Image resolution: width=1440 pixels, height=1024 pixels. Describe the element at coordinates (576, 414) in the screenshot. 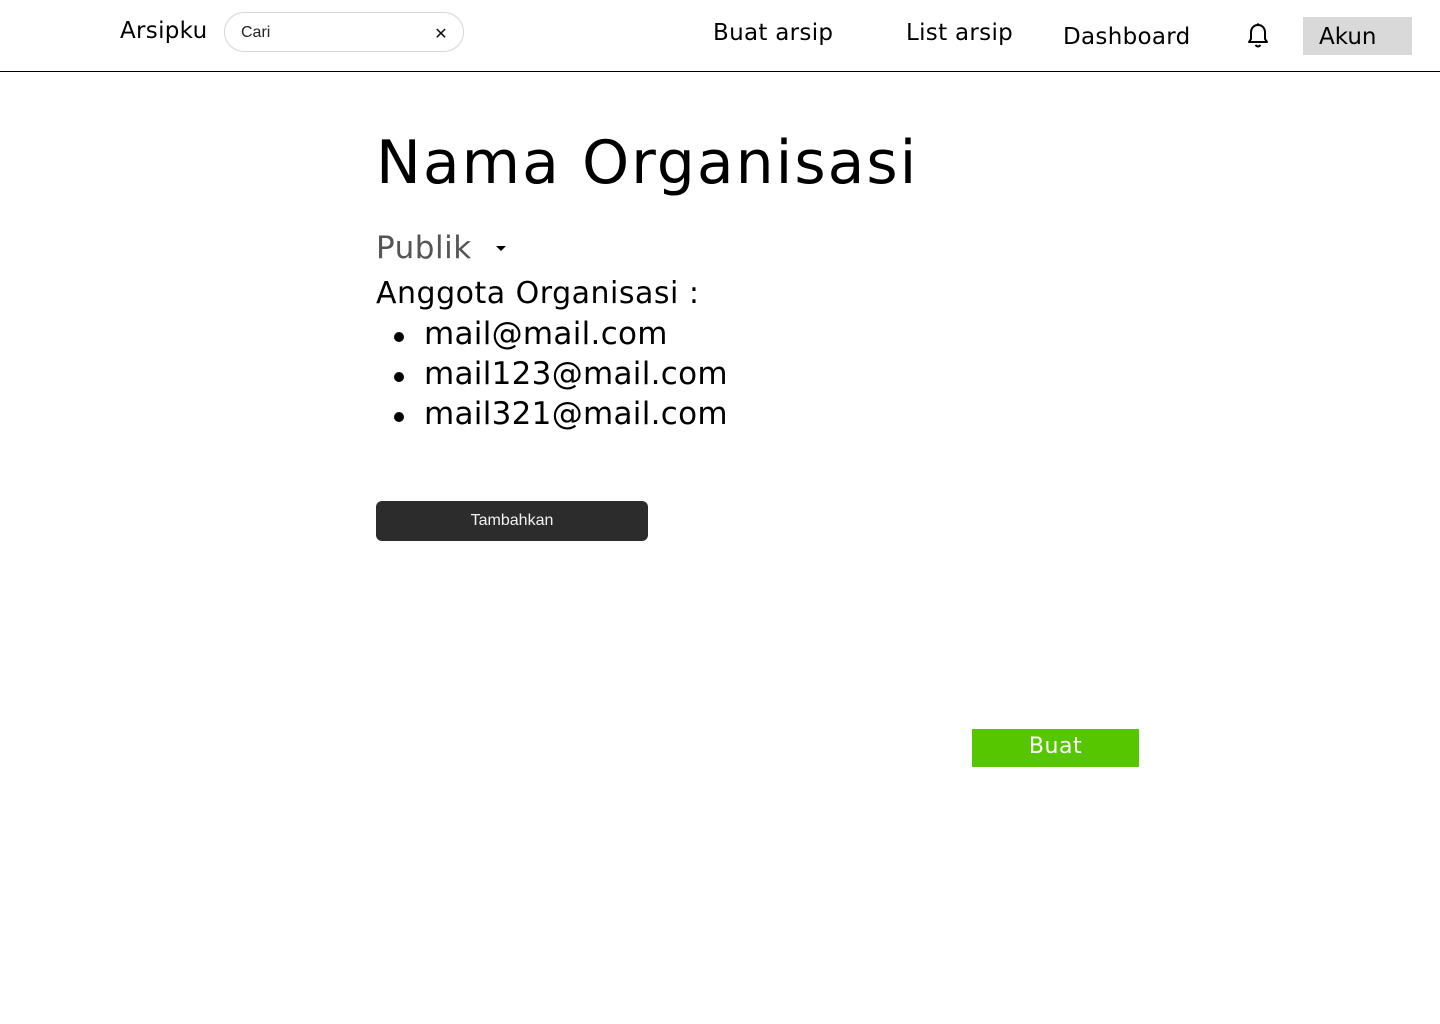

I see `member-email: mail321@mail.com` at that location.